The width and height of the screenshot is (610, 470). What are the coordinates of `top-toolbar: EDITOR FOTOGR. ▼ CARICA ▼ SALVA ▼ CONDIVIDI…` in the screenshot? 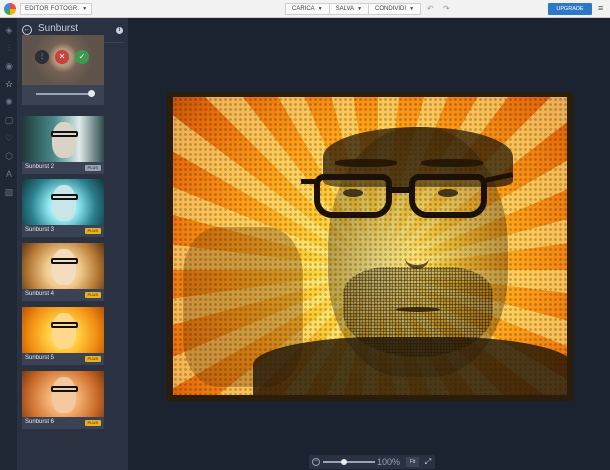 It's located at (305, 9).